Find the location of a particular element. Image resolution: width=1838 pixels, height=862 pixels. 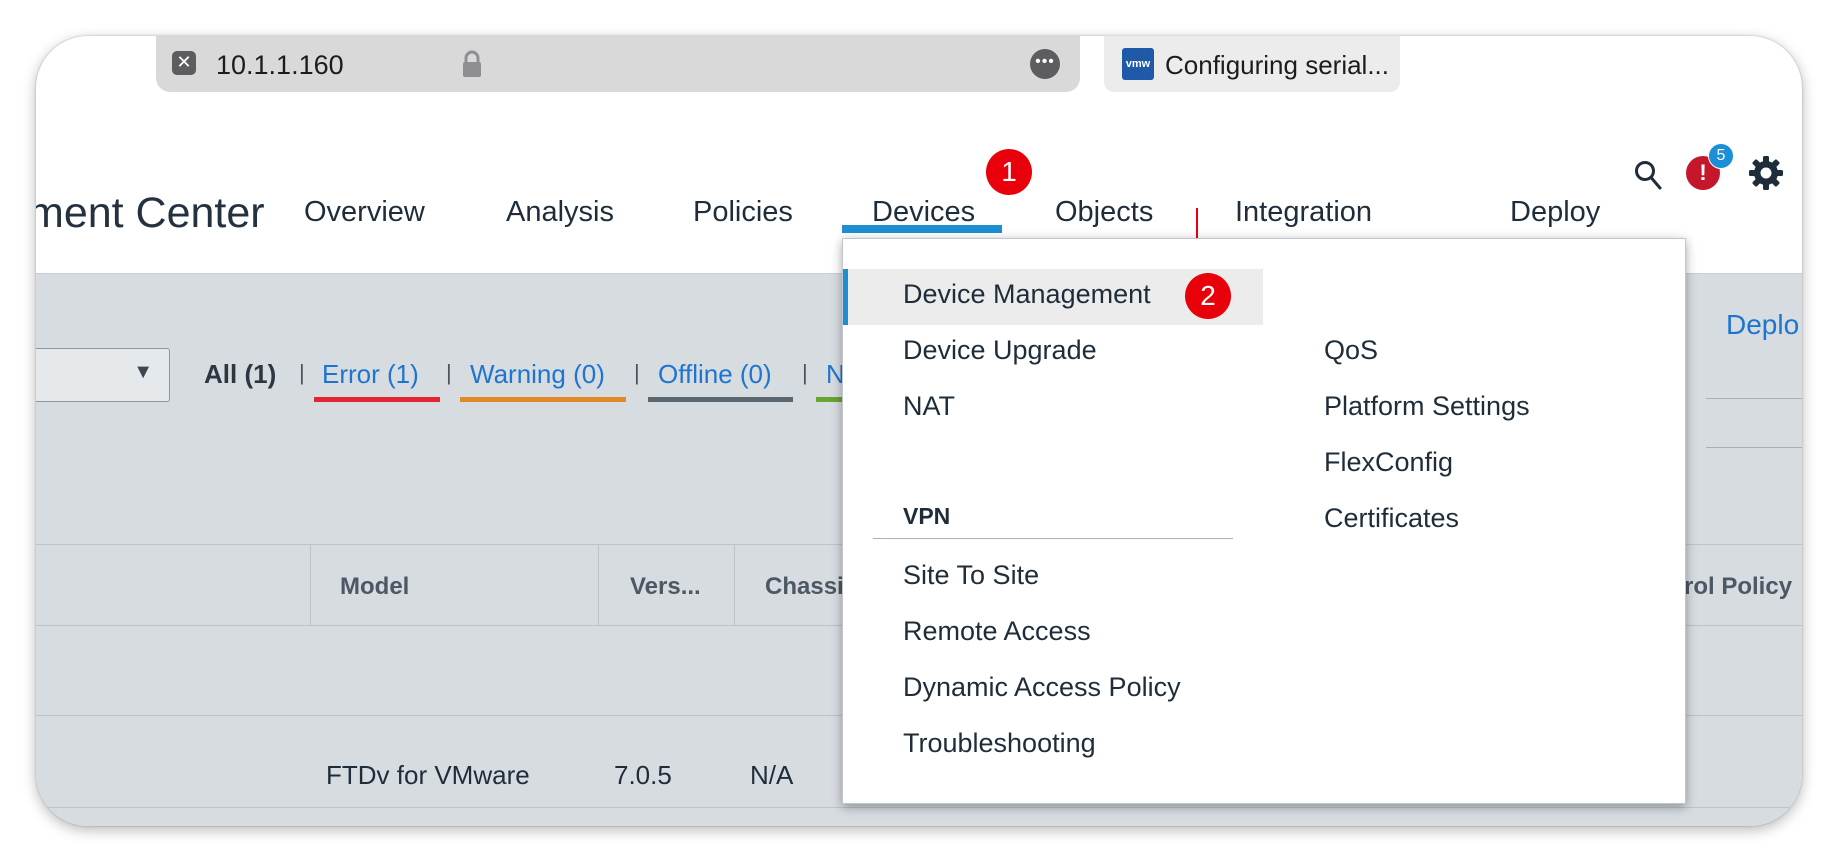

column-access-policy: rol Policy is located at coordinates (1738, 587).